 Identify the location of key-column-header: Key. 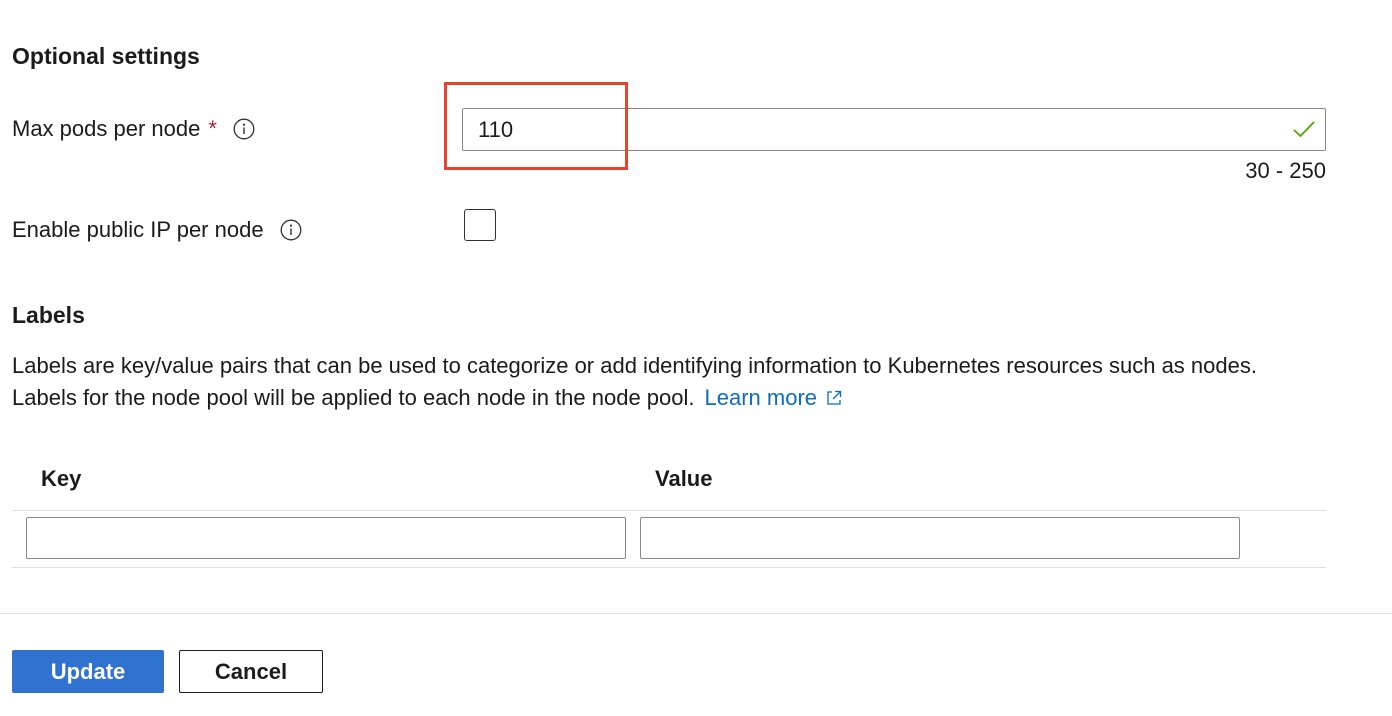
(61, 478).